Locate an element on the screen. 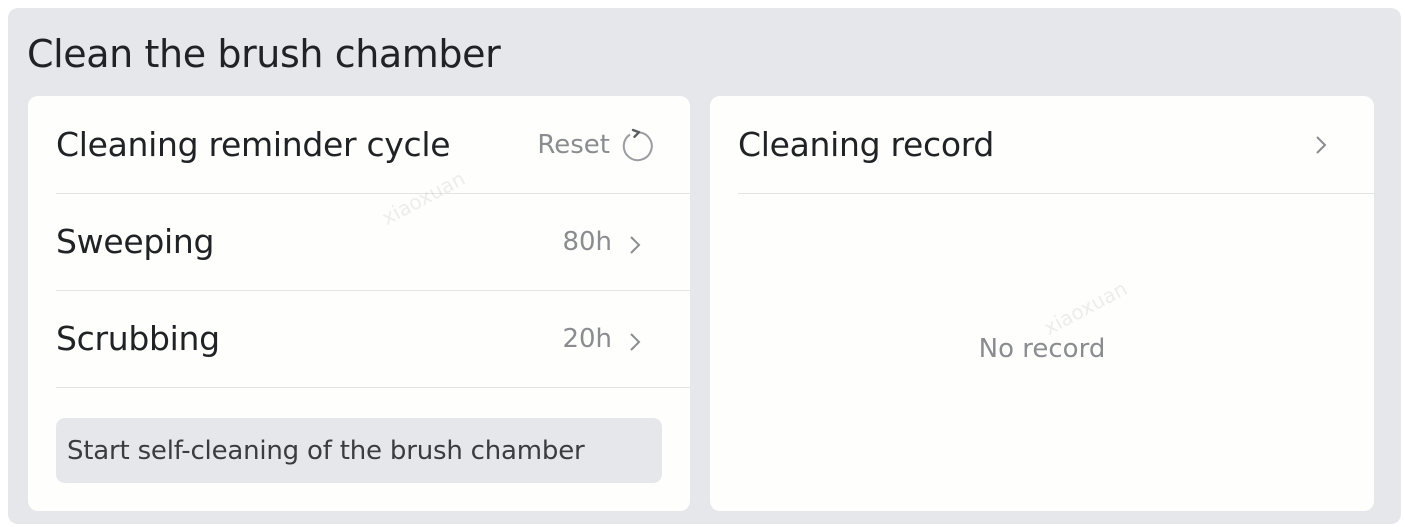  refresh-icon is located at coordinates (637, 145).